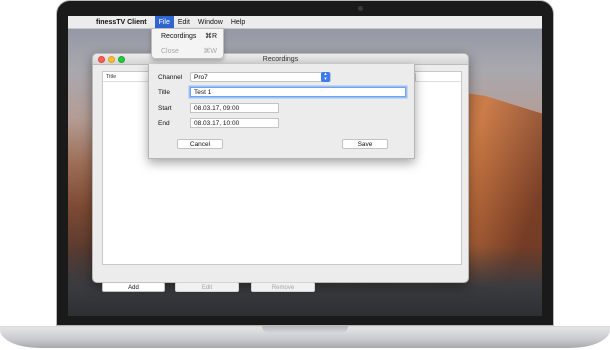 Image resolution: width=610 pixels, height=350 pixels. What do you see at coordinates (189, 52) in the screenshot?
I see `menu-item-close: Close ⌘W` at bounding box center [189, 52].